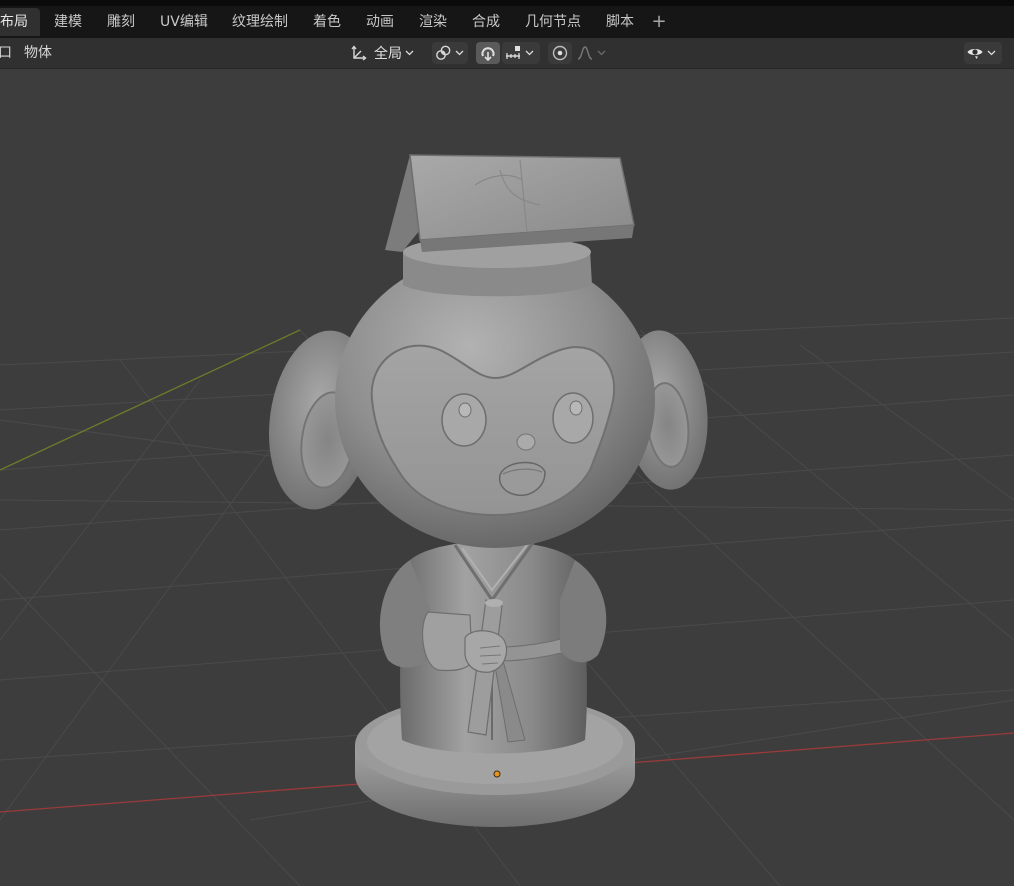 The image size is (1014, 886). What do you see at coordinates (507, 19) in the screenshot?
I see `workspace-tab-bar: 布局 建模 雕刻 UV编辑 纹理绘制 着色 动画 渲染 合成 几何节点 脚本 +` at bounding box center [507, 19].